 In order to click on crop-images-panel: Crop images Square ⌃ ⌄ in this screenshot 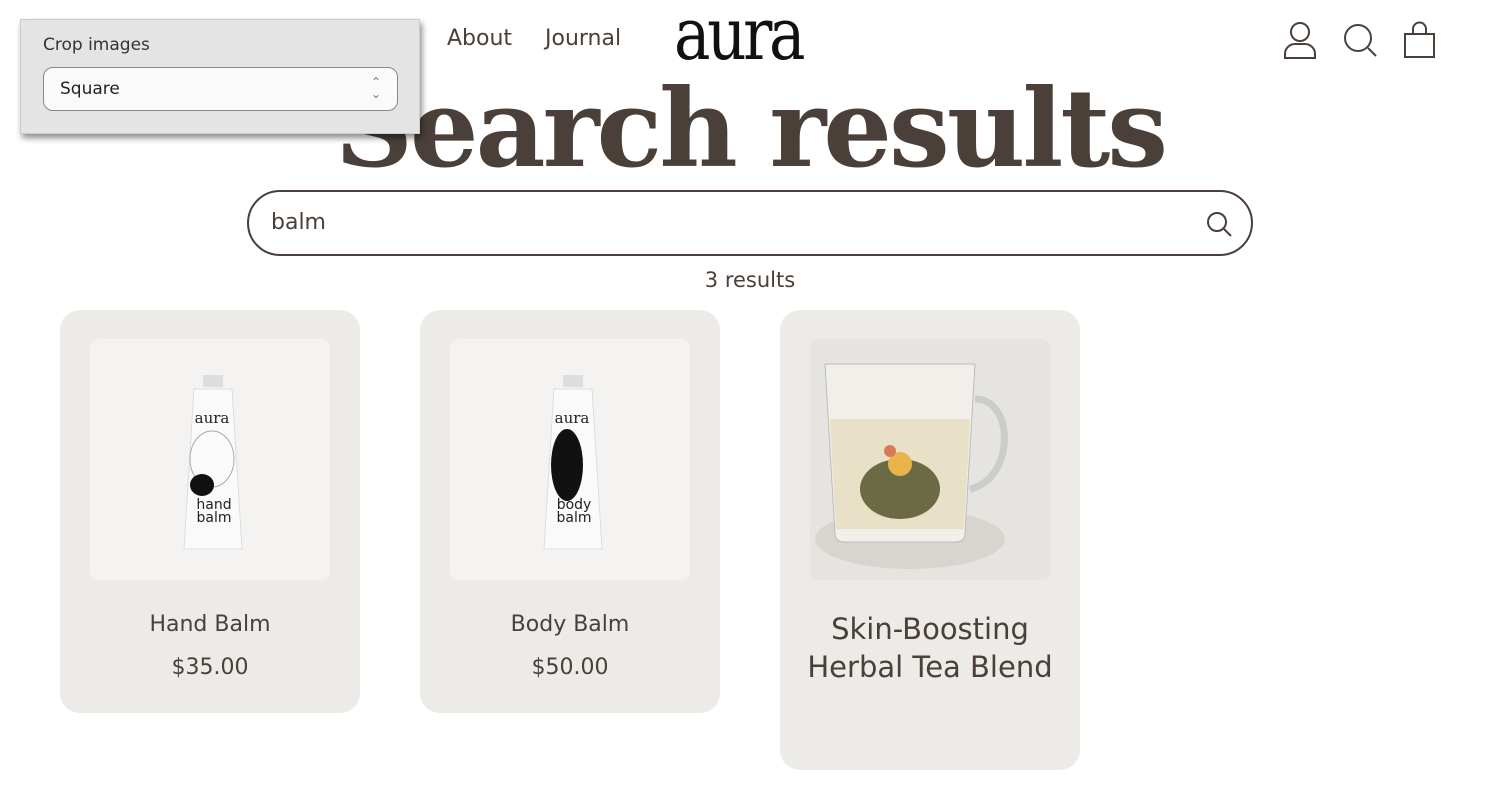, I will do `click(220, 76)`.